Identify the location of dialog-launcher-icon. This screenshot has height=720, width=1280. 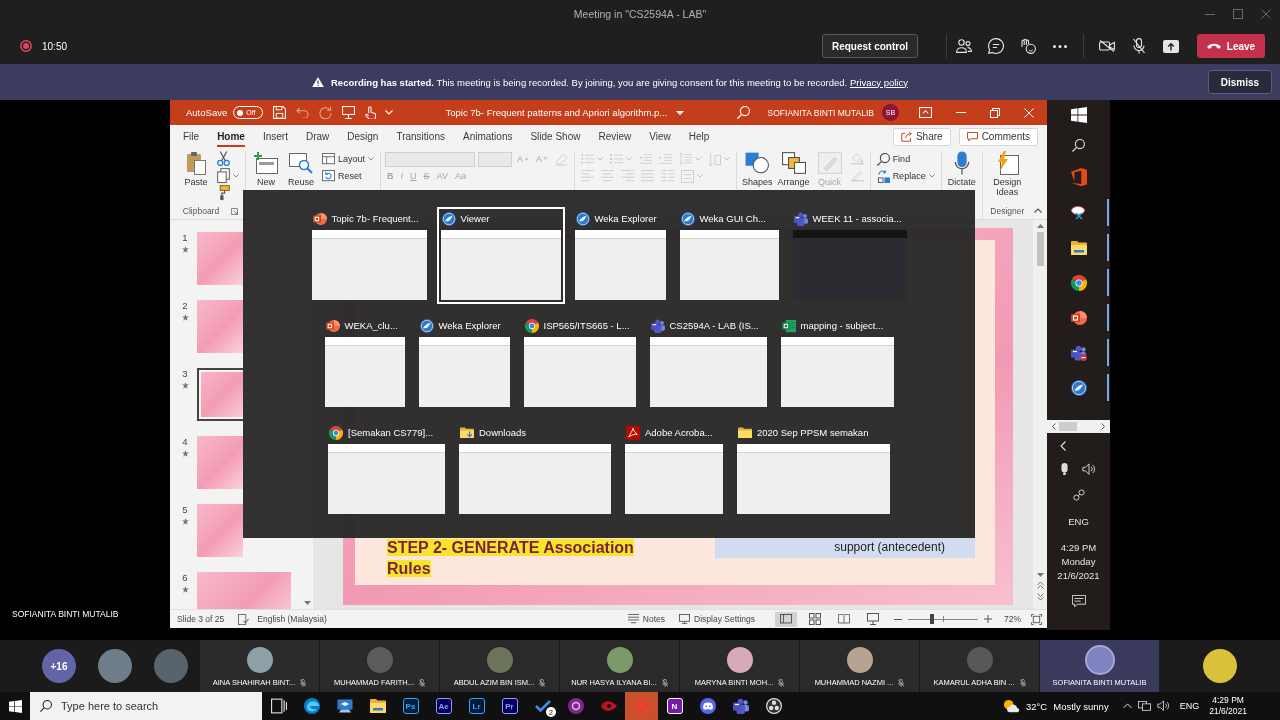
(235, 211).